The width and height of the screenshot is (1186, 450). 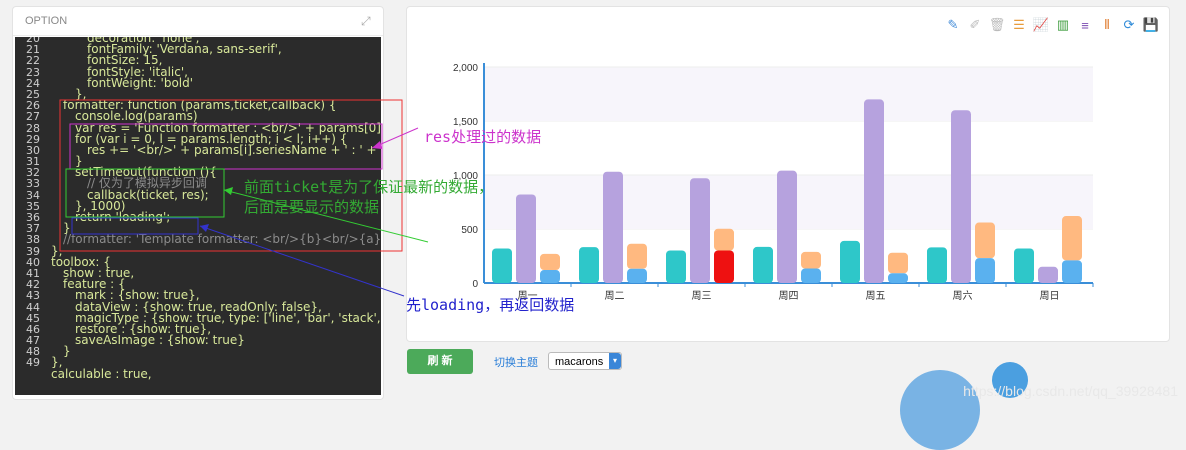 I want to click on x-tick-label: 周二, so click(x=615, y=296).